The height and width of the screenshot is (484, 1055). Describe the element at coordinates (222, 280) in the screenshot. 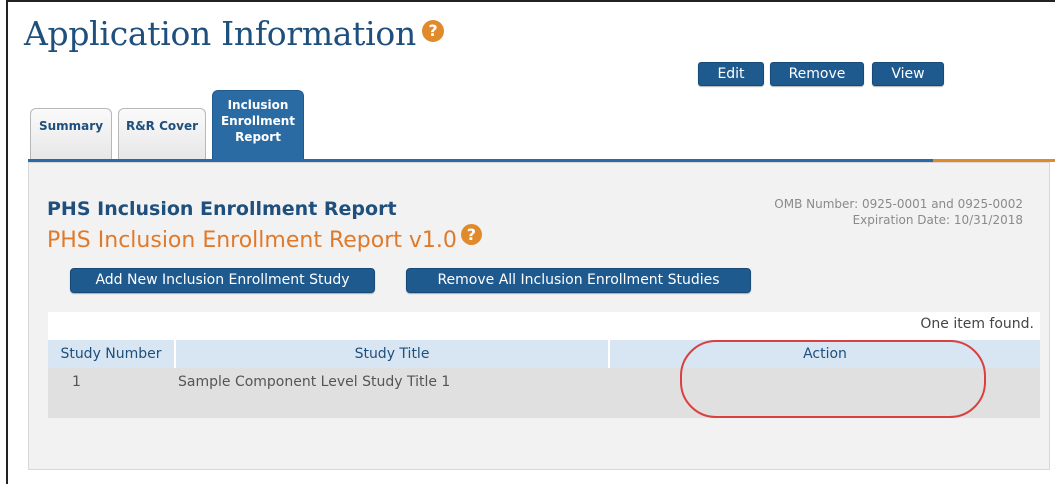

I see `add-study-button: Add New Inclusion Enrollment Study` at that location.